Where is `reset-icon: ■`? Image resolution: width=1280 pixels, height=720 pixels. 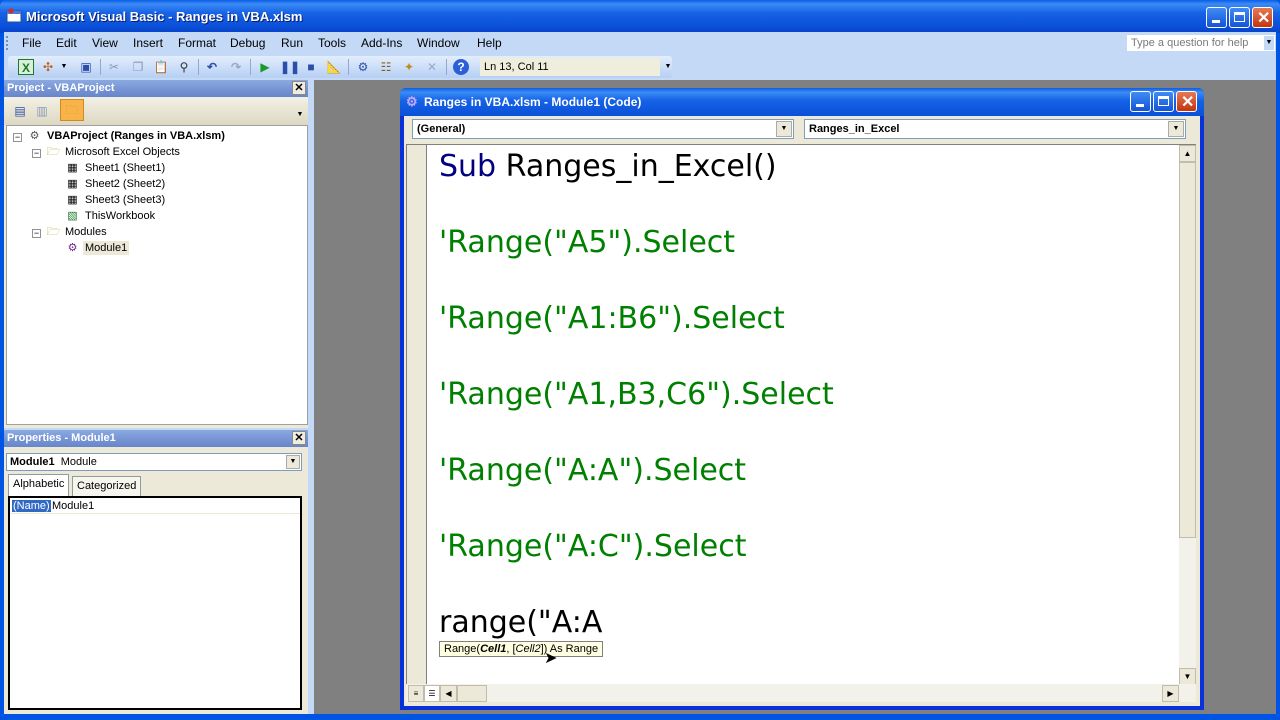 reset-icon: ■ is located at coordinates (311, 67).